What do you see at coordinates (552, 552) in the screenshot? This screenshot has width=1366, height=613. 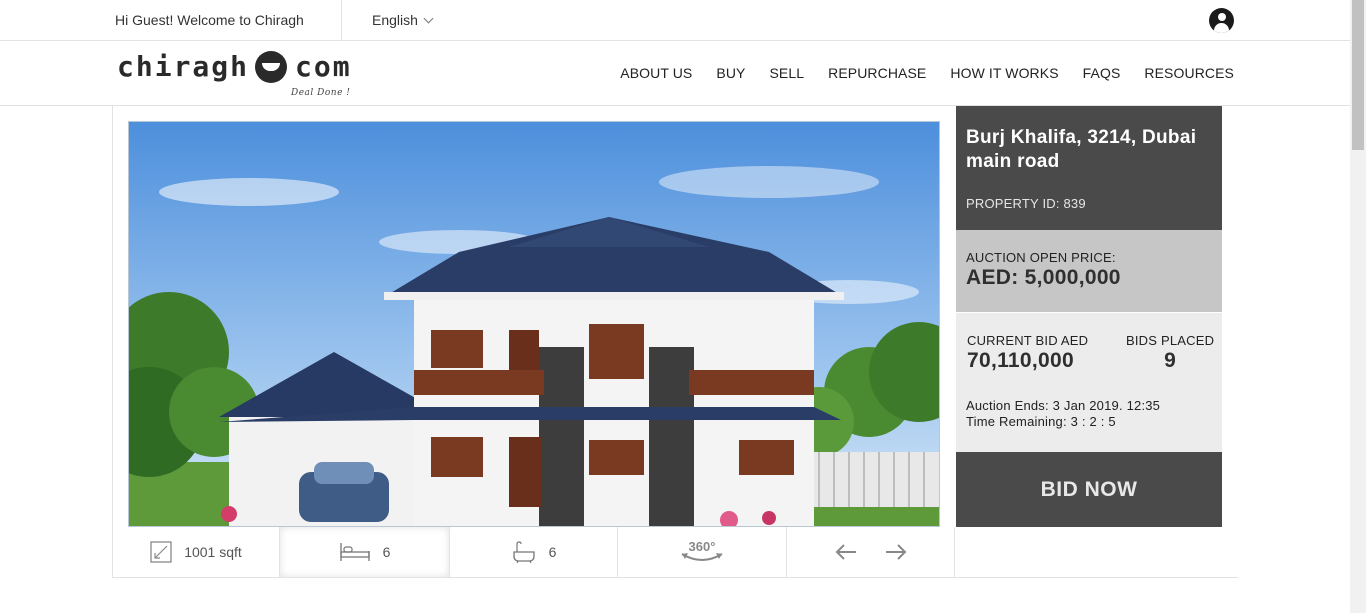 I see `bathrooms-value: 6` at bounding box center [552, 552].